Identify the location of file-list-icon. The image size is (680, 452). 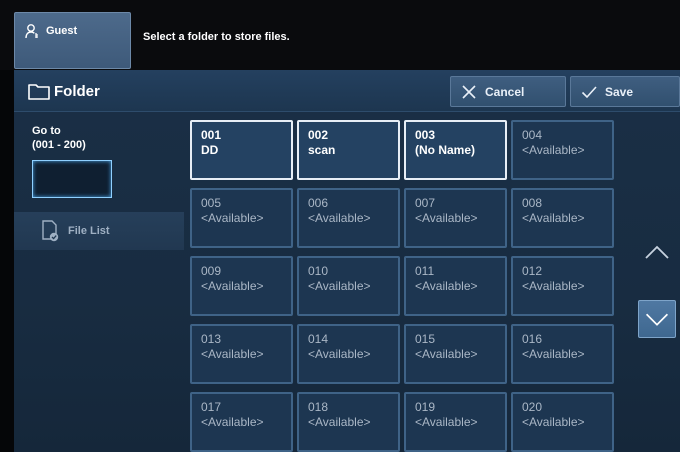
(50, 231).